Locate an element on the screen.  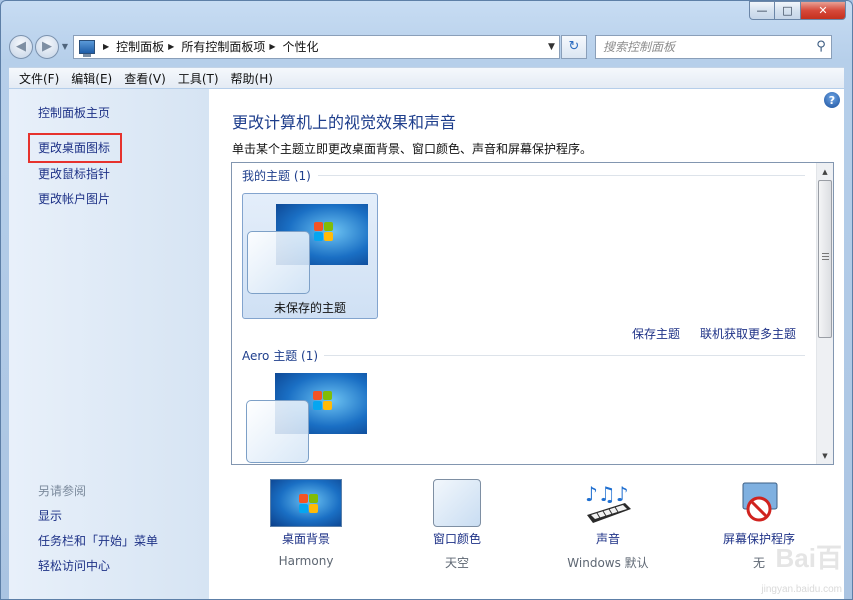
ease-of-access-link: 轻松访问中心 is located at coordinates (74, 565).